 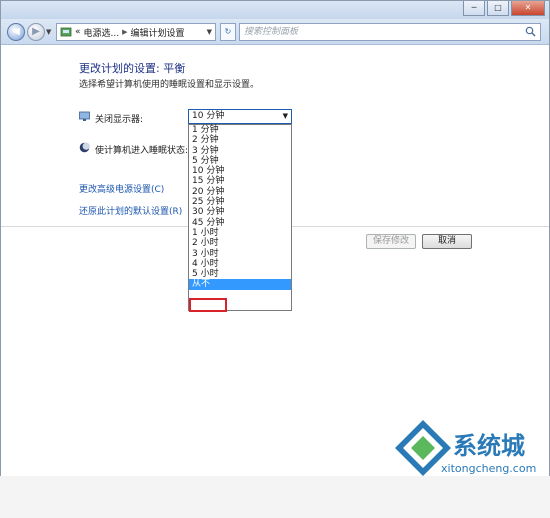 I want to click on watermark-url: xitongcheng.com, so click(x=489, y=468).